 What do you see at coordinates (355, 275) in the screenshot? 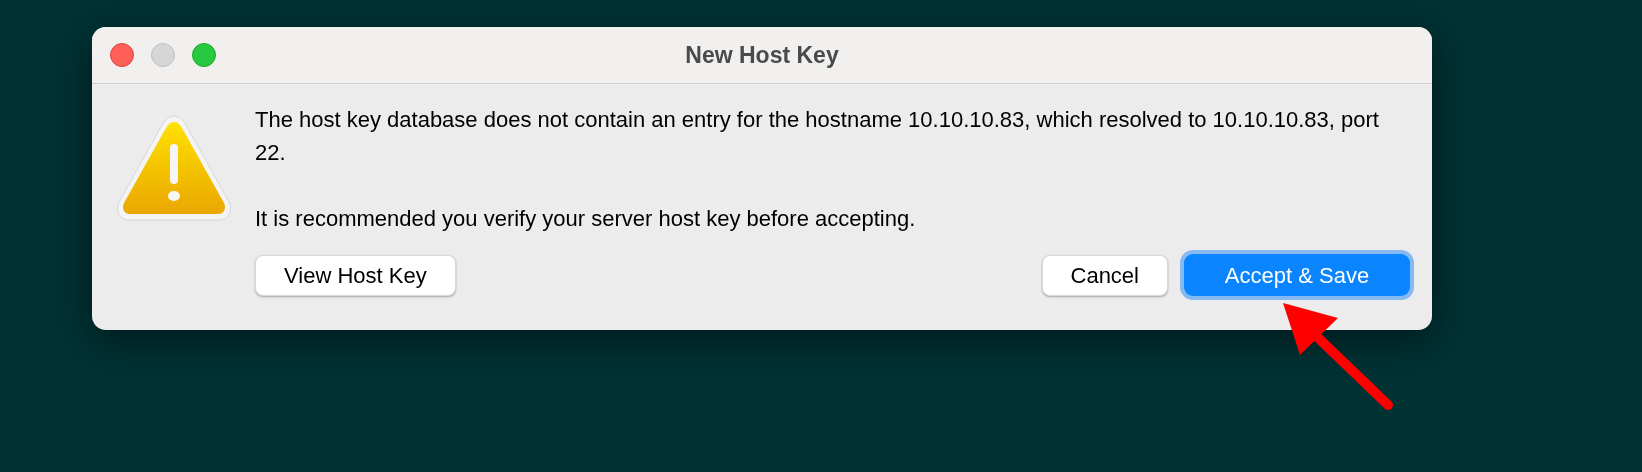
I see `dialog-button: View Host Key` at bounding box center [355, 275].